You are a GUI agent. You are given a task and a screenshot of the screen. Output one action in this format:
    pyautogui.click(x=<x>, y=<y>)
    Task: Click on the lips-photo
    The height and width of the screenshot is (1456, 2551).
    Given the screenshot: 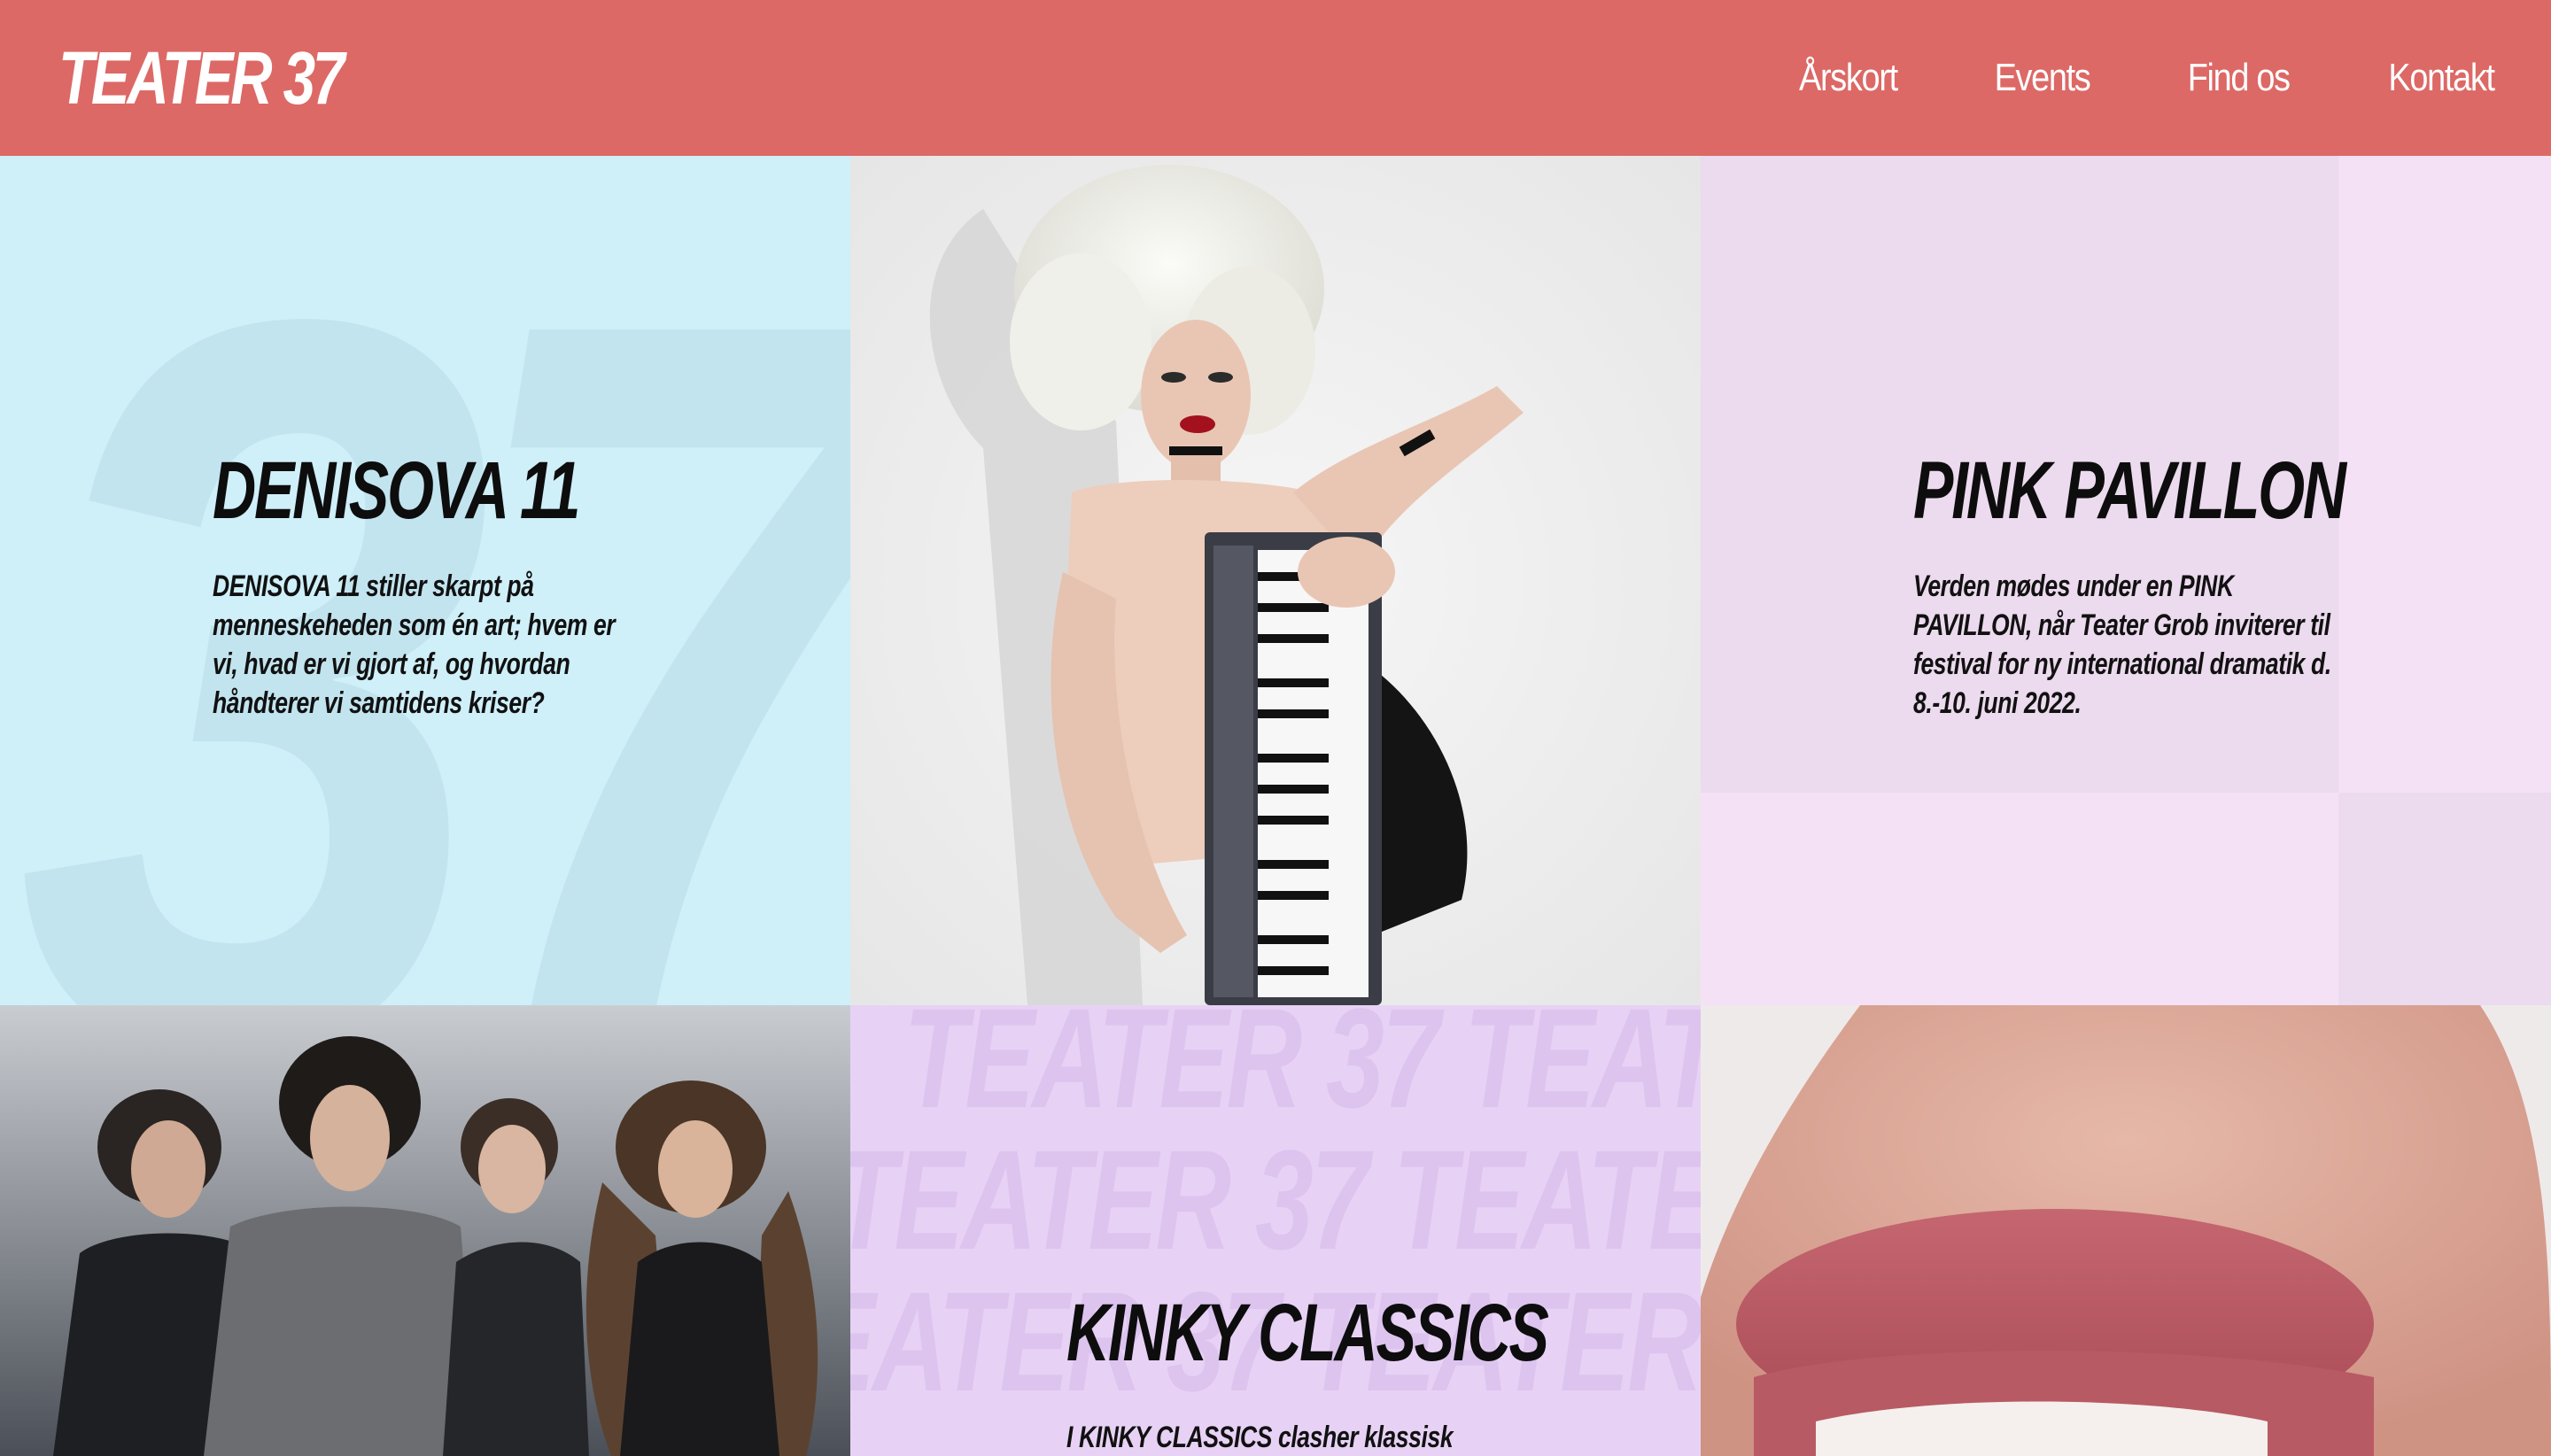 What is the action you would take?
    pyautogui.click(x=2126, y=1230)
    